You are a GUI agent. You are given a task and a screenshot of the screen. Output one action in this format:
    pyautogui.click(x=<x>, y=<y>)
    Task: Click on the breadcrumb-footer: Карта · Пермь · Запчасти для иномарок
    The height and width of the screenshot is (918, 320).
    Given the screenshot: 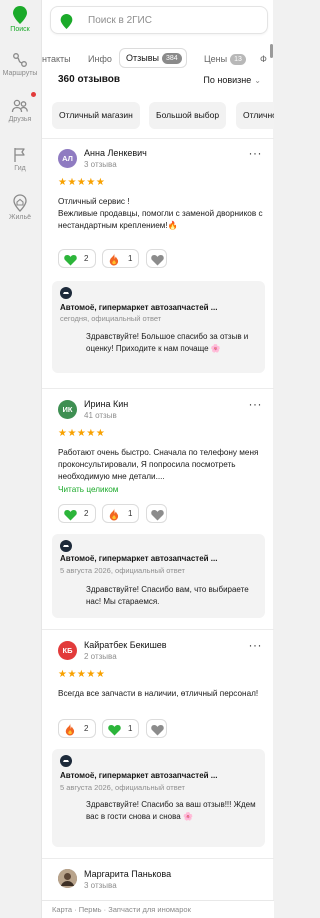 What is the action you would take?
    pyautogui.click(x=158, y=909)
    